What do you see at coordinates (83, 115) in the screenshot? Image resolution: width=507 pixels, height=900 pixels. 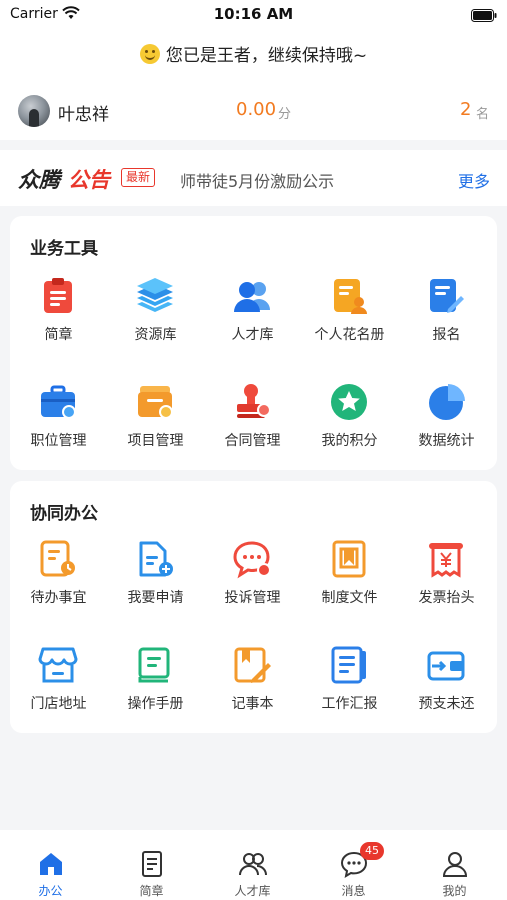 I see `user-name: 叶忠祥` at bounding box center [83, 115].